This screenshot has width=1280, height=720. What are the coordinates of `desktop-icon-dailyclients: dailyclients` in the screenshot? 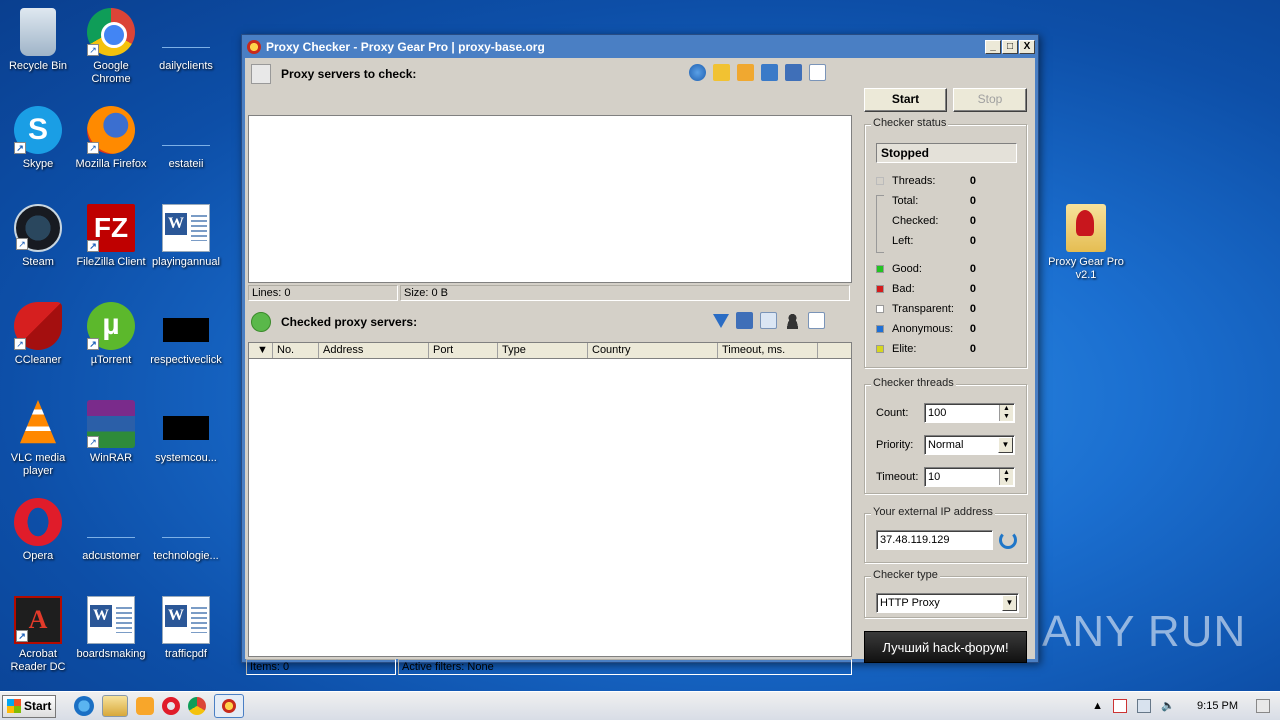 It's located at (186, 40).